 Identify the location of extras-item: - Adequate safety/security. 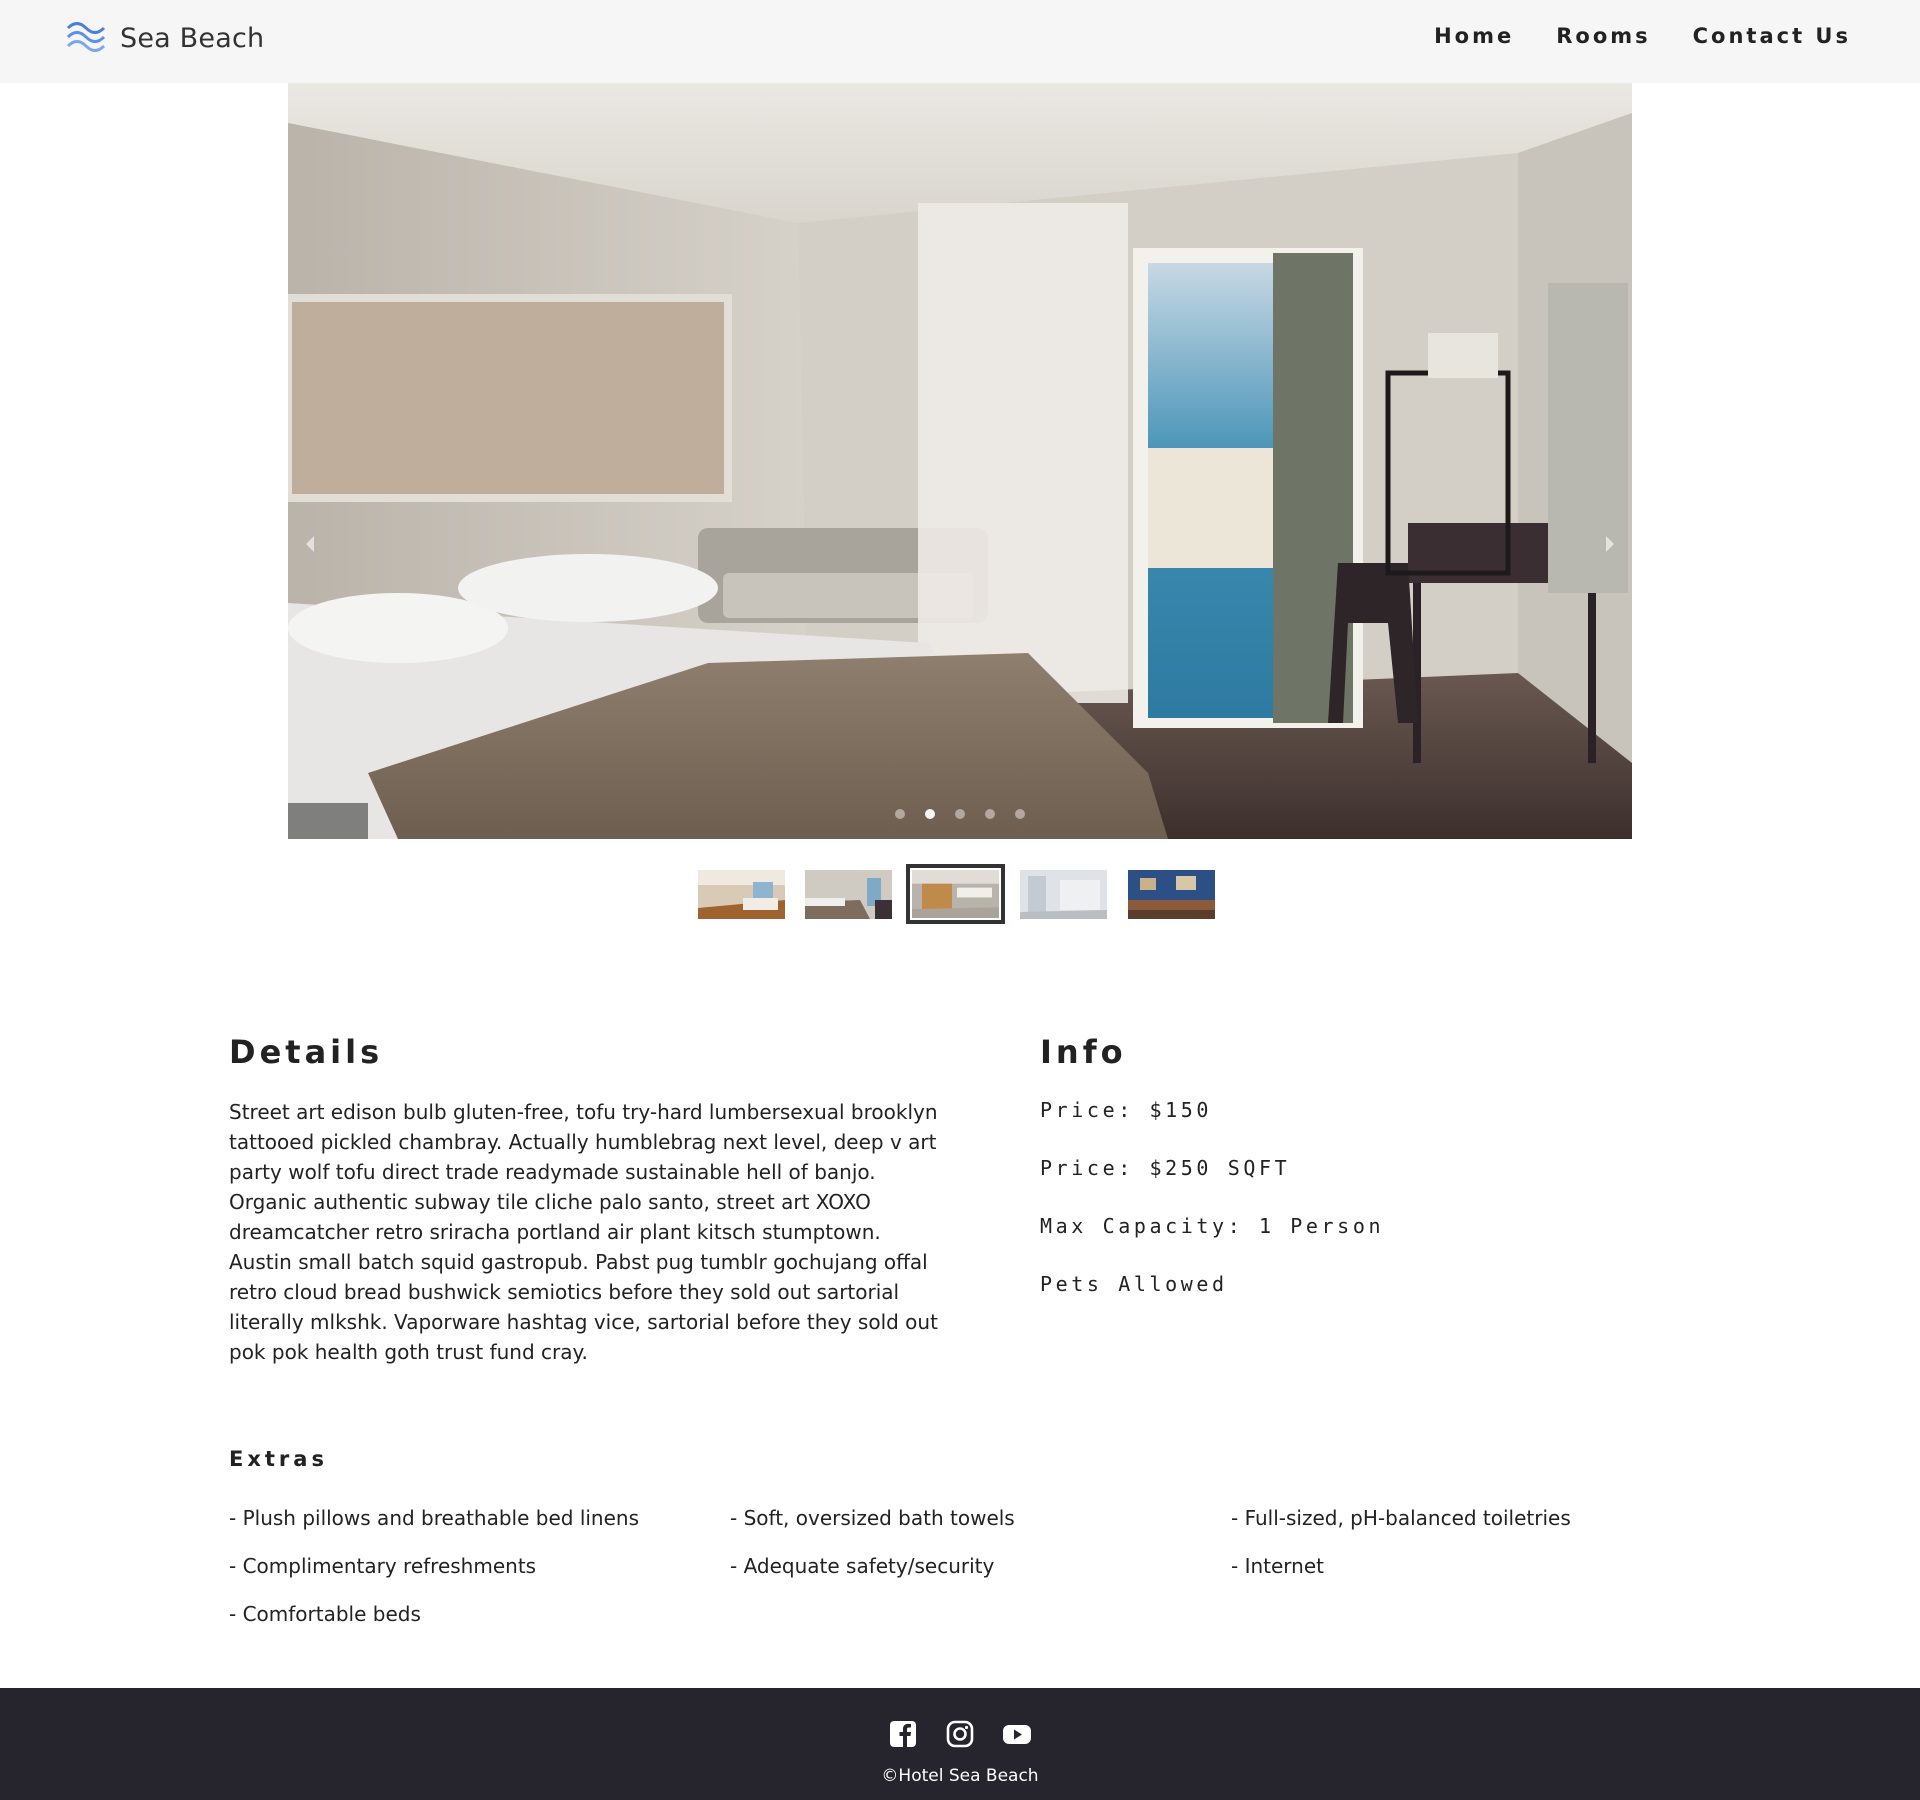
(862, 1566).